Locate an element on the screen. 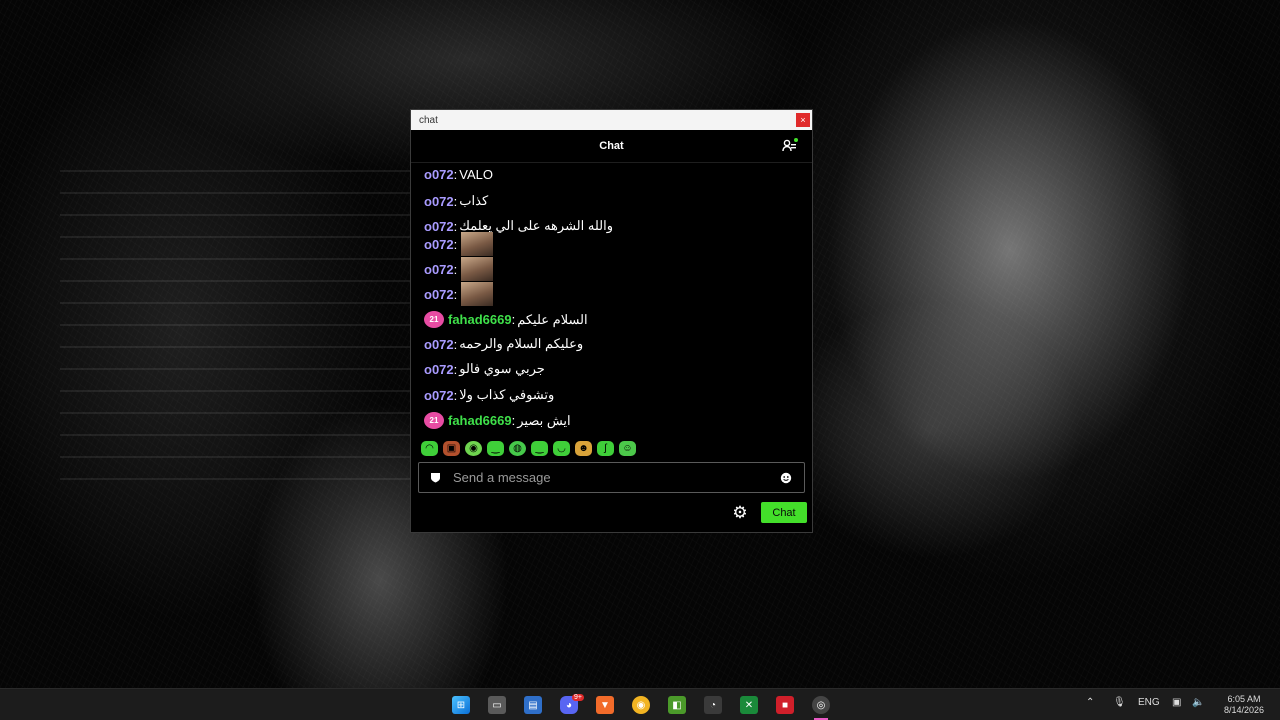  chat-title: Chat is located at coordinates (611, 146).